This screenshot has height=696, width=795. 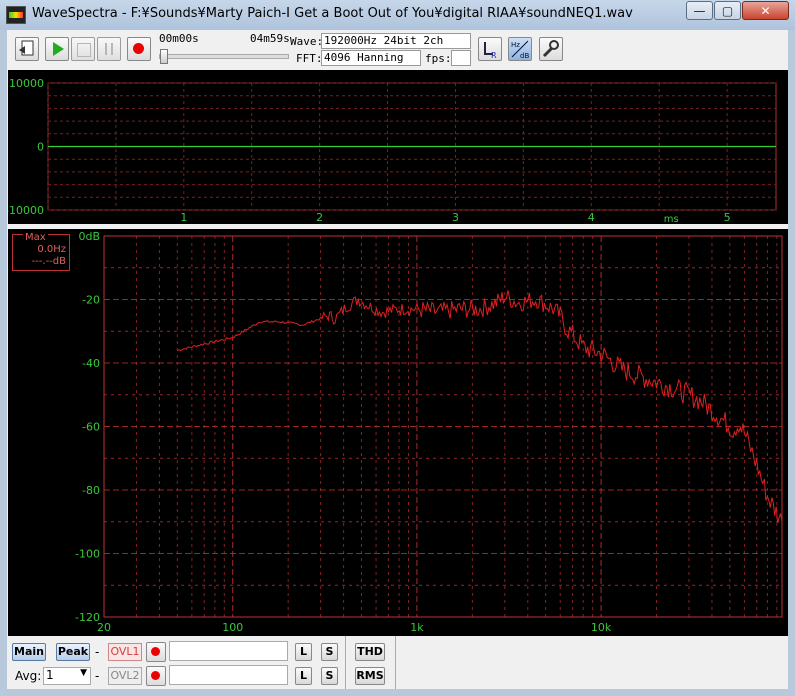 I want to click on y-tick-label: -20, so click(x=91, y=300).